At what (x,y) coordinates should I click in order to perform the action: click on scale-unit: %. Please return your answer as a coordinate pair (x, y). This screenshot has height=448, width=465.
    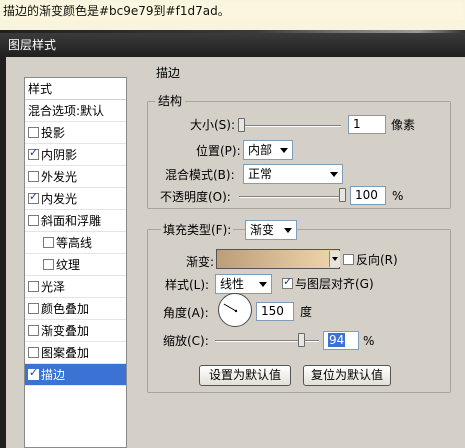
    Looking at the image, I should click on (369, 341).